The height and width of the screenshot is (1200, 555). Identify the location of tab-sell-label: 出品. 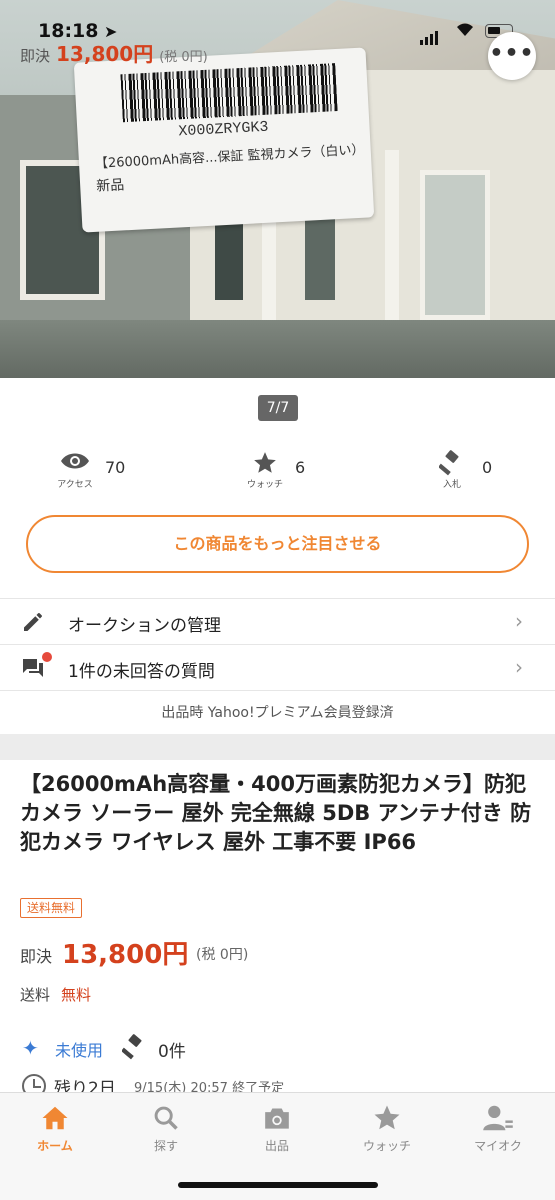
(276, 1146).